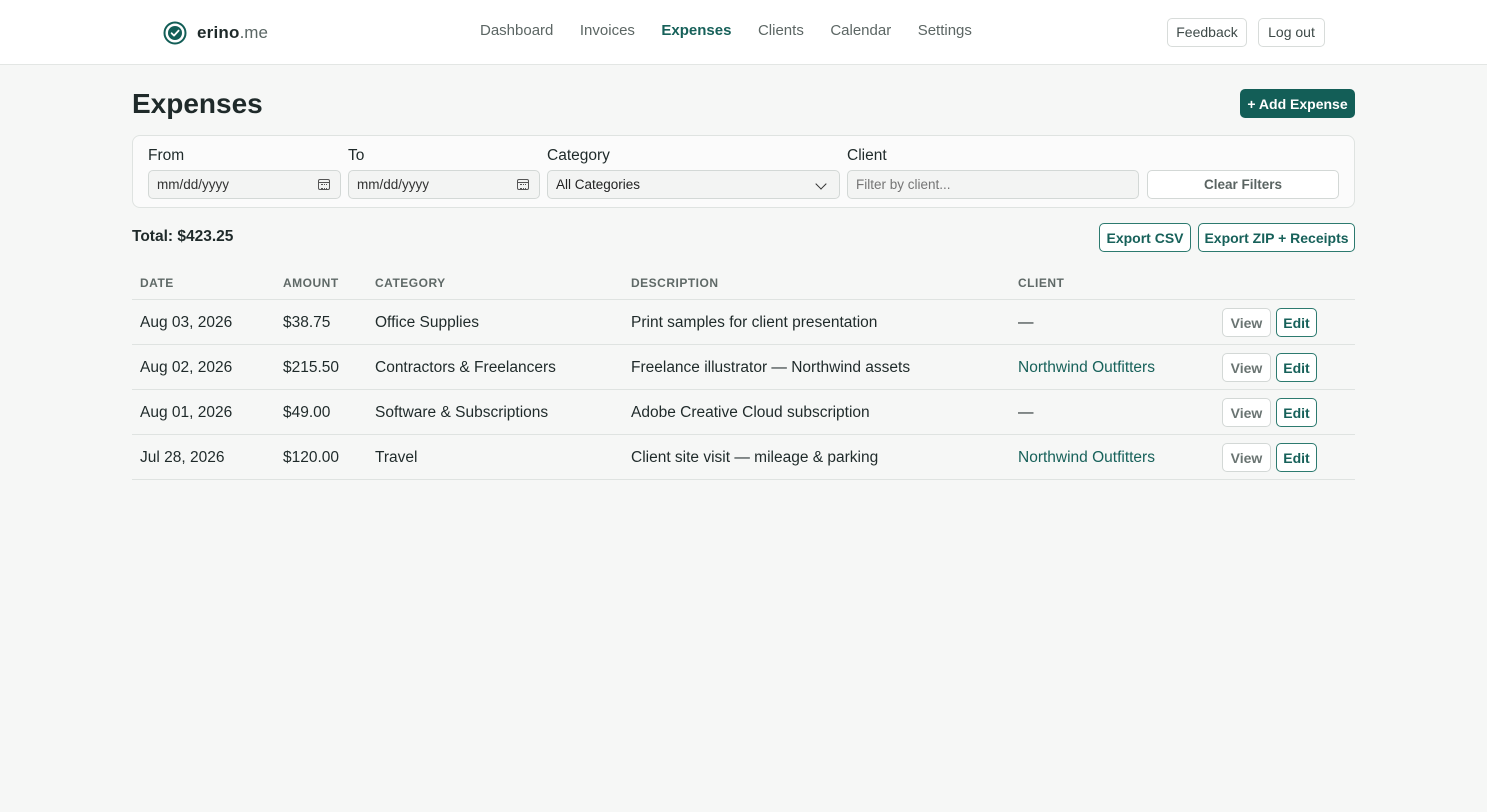 Image resolution: width=1487 pixels, height=812 pixels. Describe the element at coordinates (182, 457) in the screenshot. I see `cell-date: Jul 28, 2026` at that location.